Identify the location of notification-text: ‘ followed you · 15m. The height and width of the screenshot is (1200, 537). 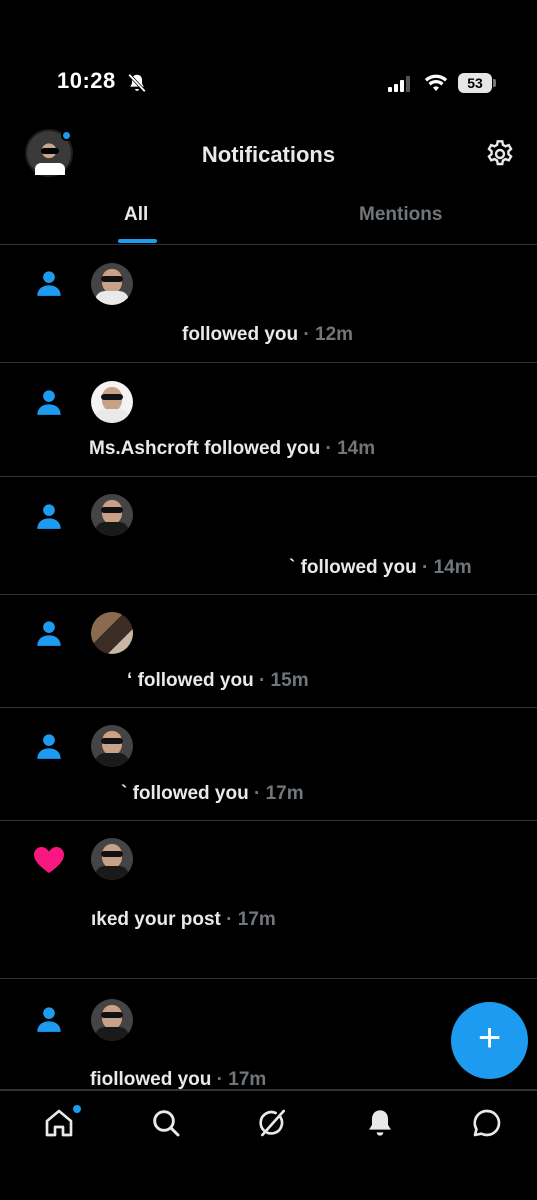
(218, 681).